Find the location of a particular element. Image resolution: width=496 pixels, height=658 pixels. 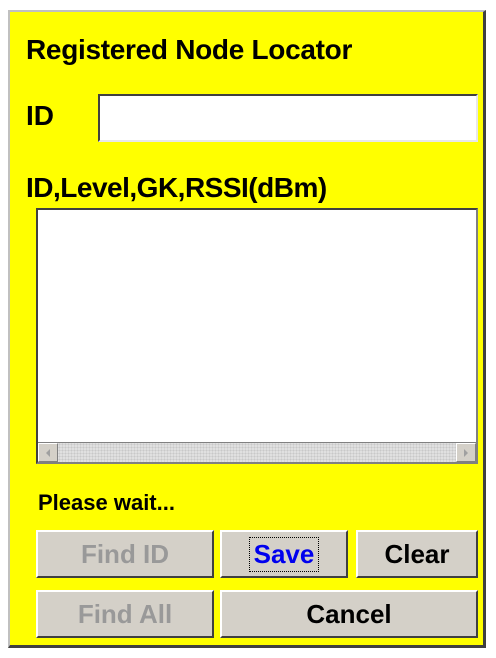

horizontal-scrollbar is located at coordinates (257, 452).